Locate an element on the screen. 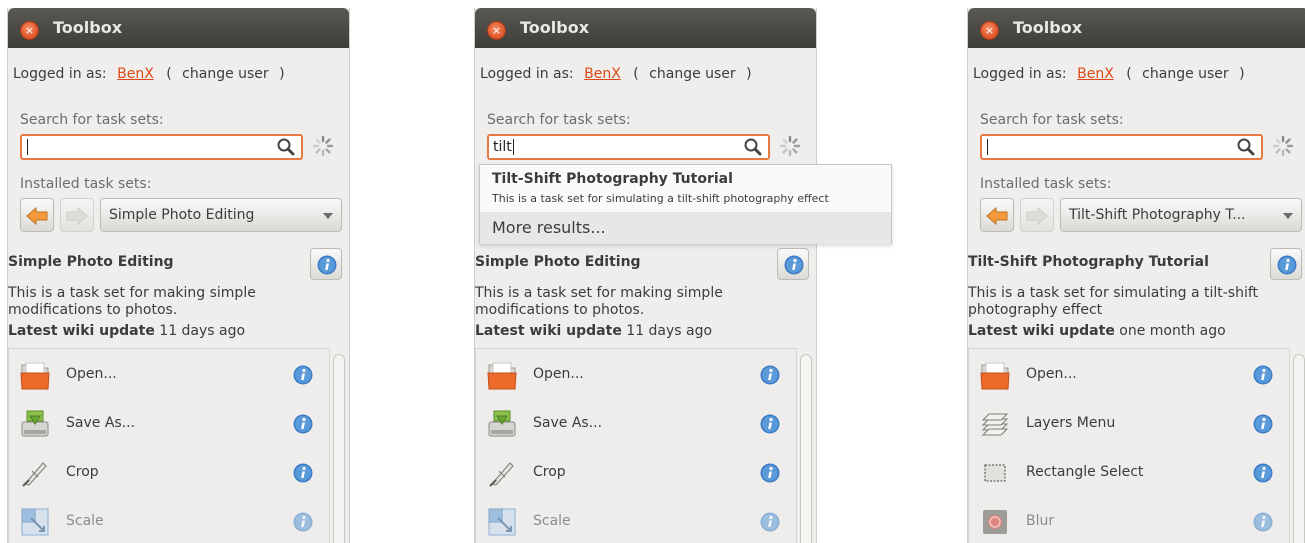 This screenshot has width=1305, height=543. wiki-update-line: Latest wiki update 11 days ago is located at coordinates (593, 331).